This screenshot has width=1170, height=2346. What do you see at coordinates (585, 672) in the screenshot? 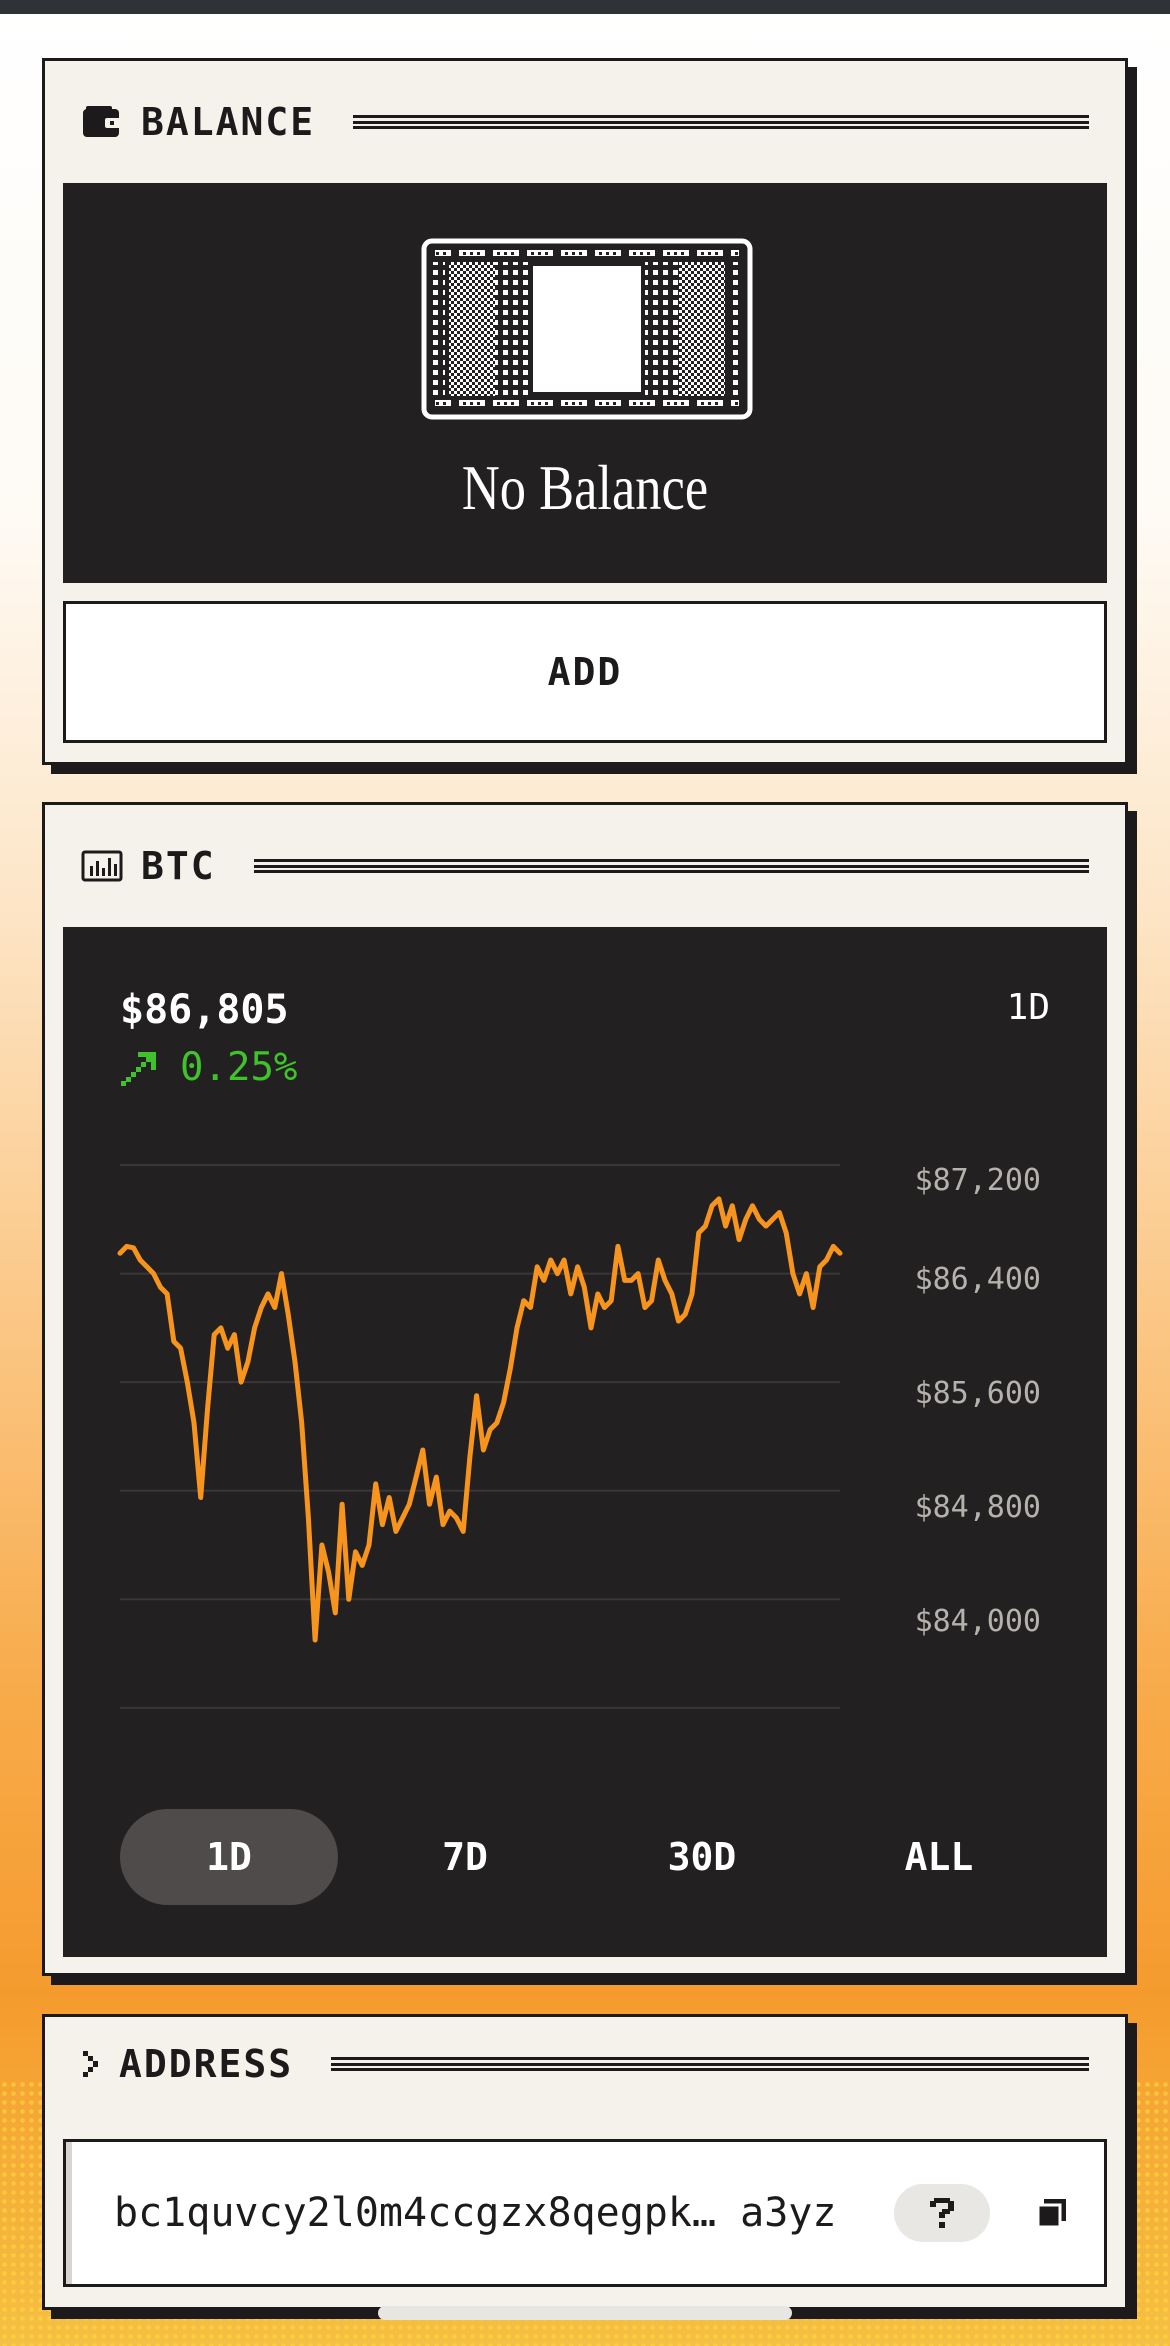
I see `add-button: ADD` at bounding box center [585, 672].